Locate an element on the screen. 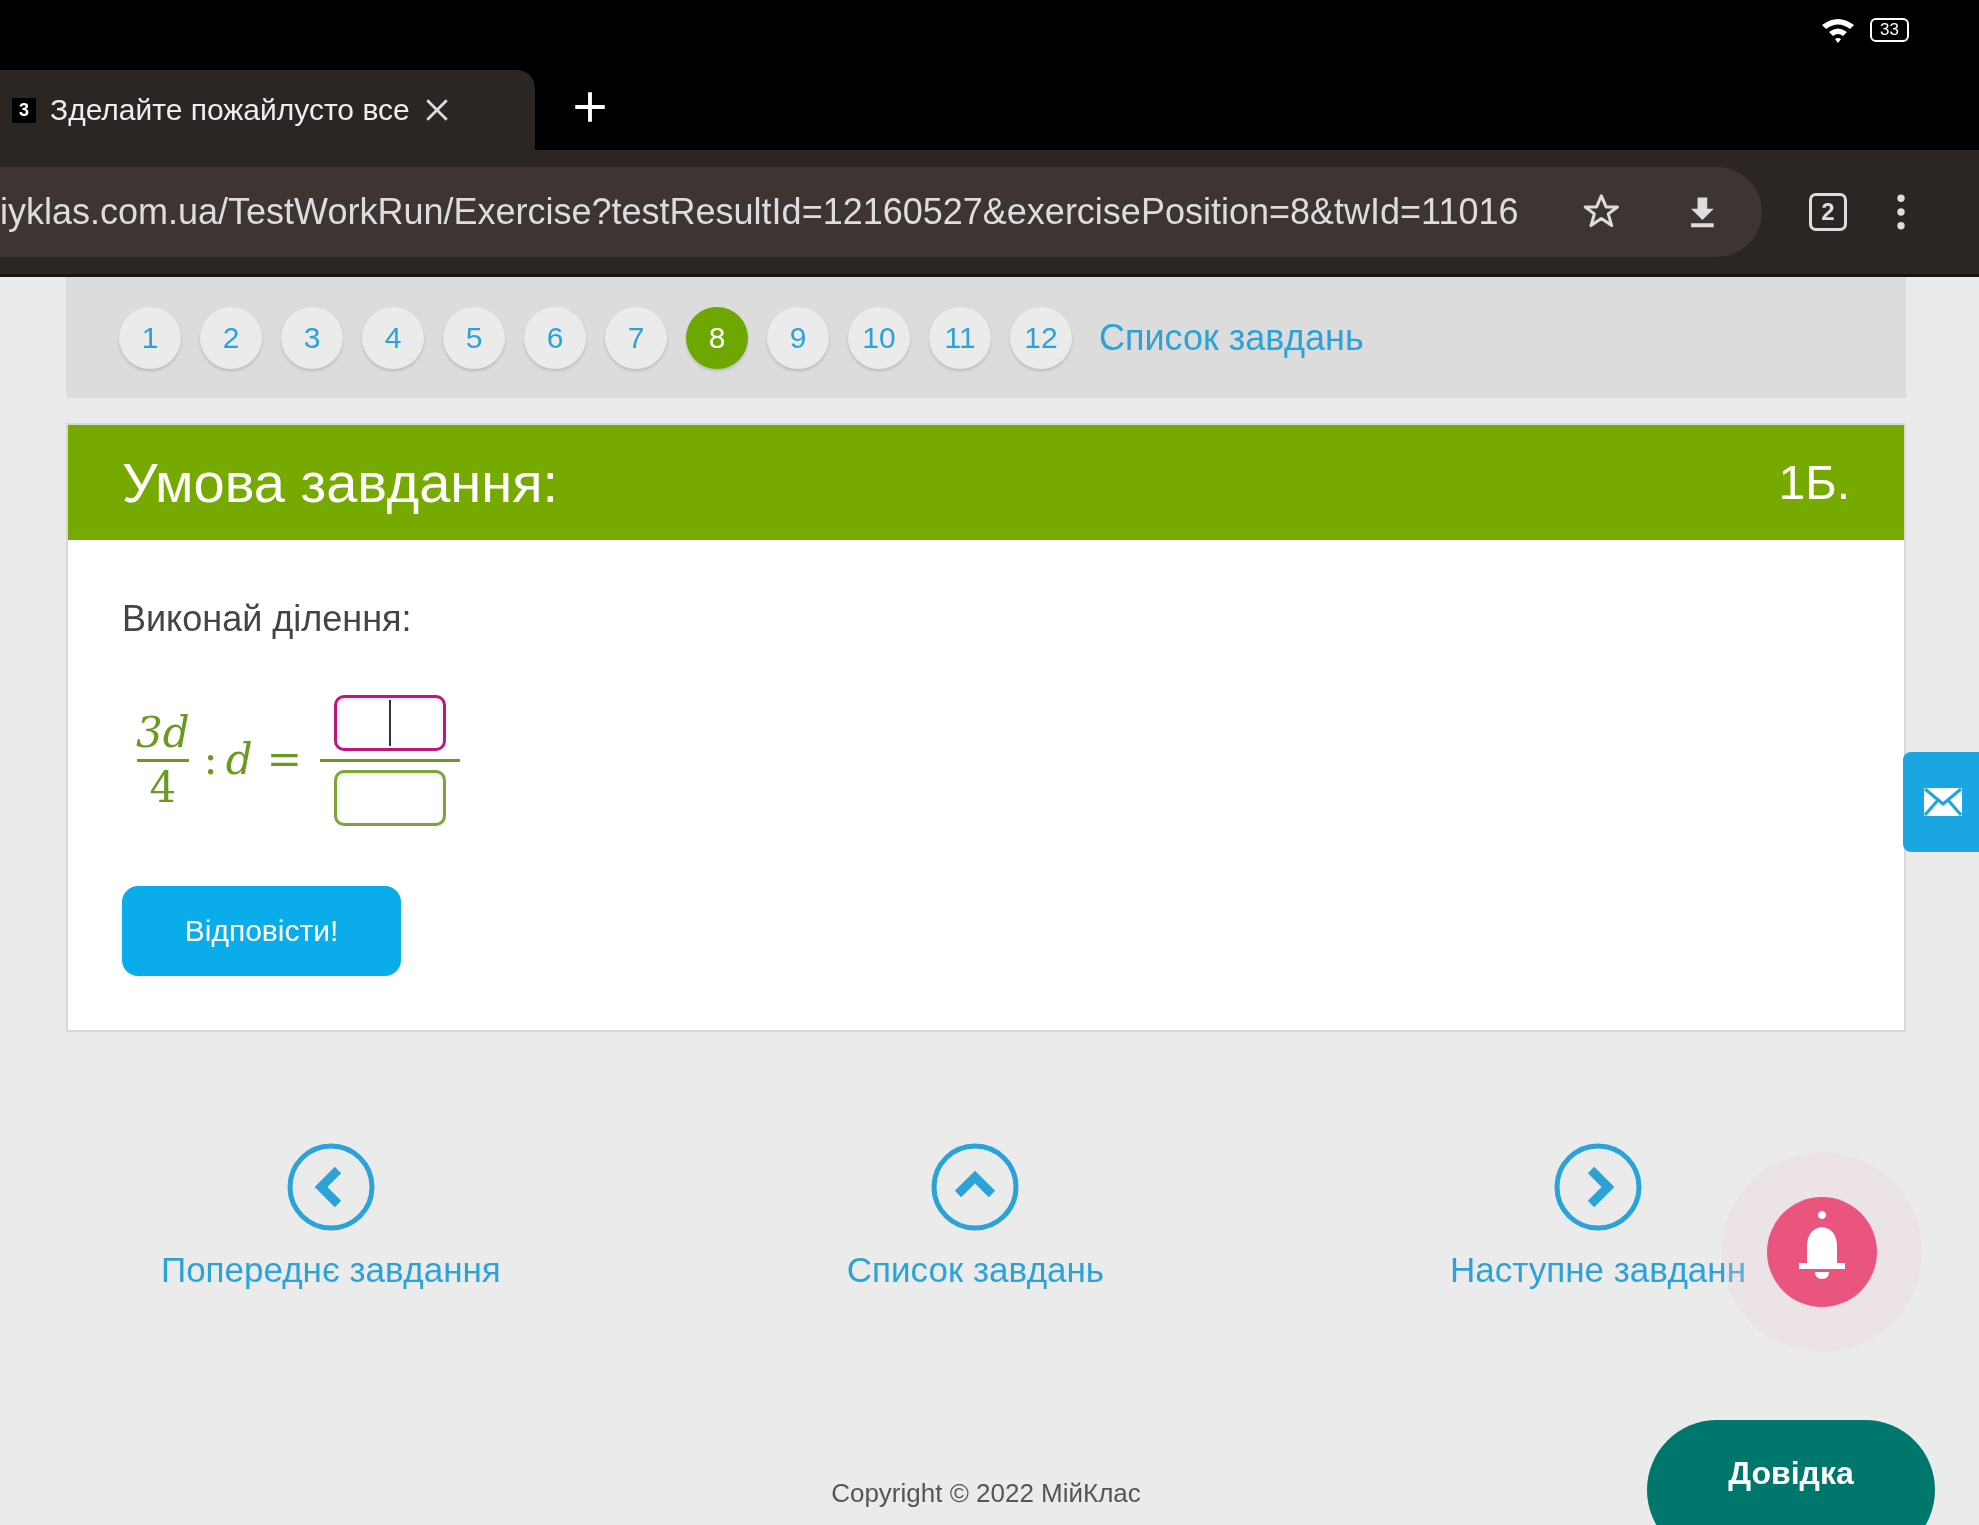 This screenshot has height=1525, width=1979. page-number: 7 is located at coordinates (636, 337).